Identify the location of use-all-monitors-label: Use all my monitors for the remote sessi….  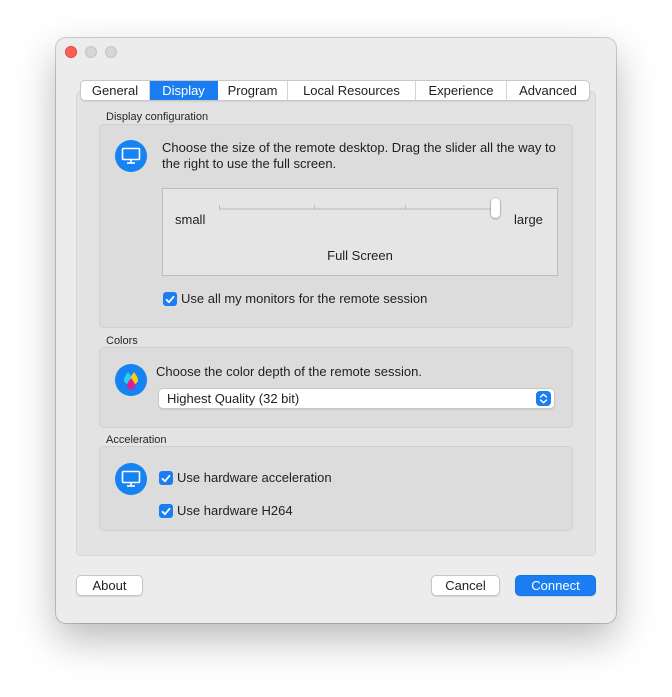
(304, 299).